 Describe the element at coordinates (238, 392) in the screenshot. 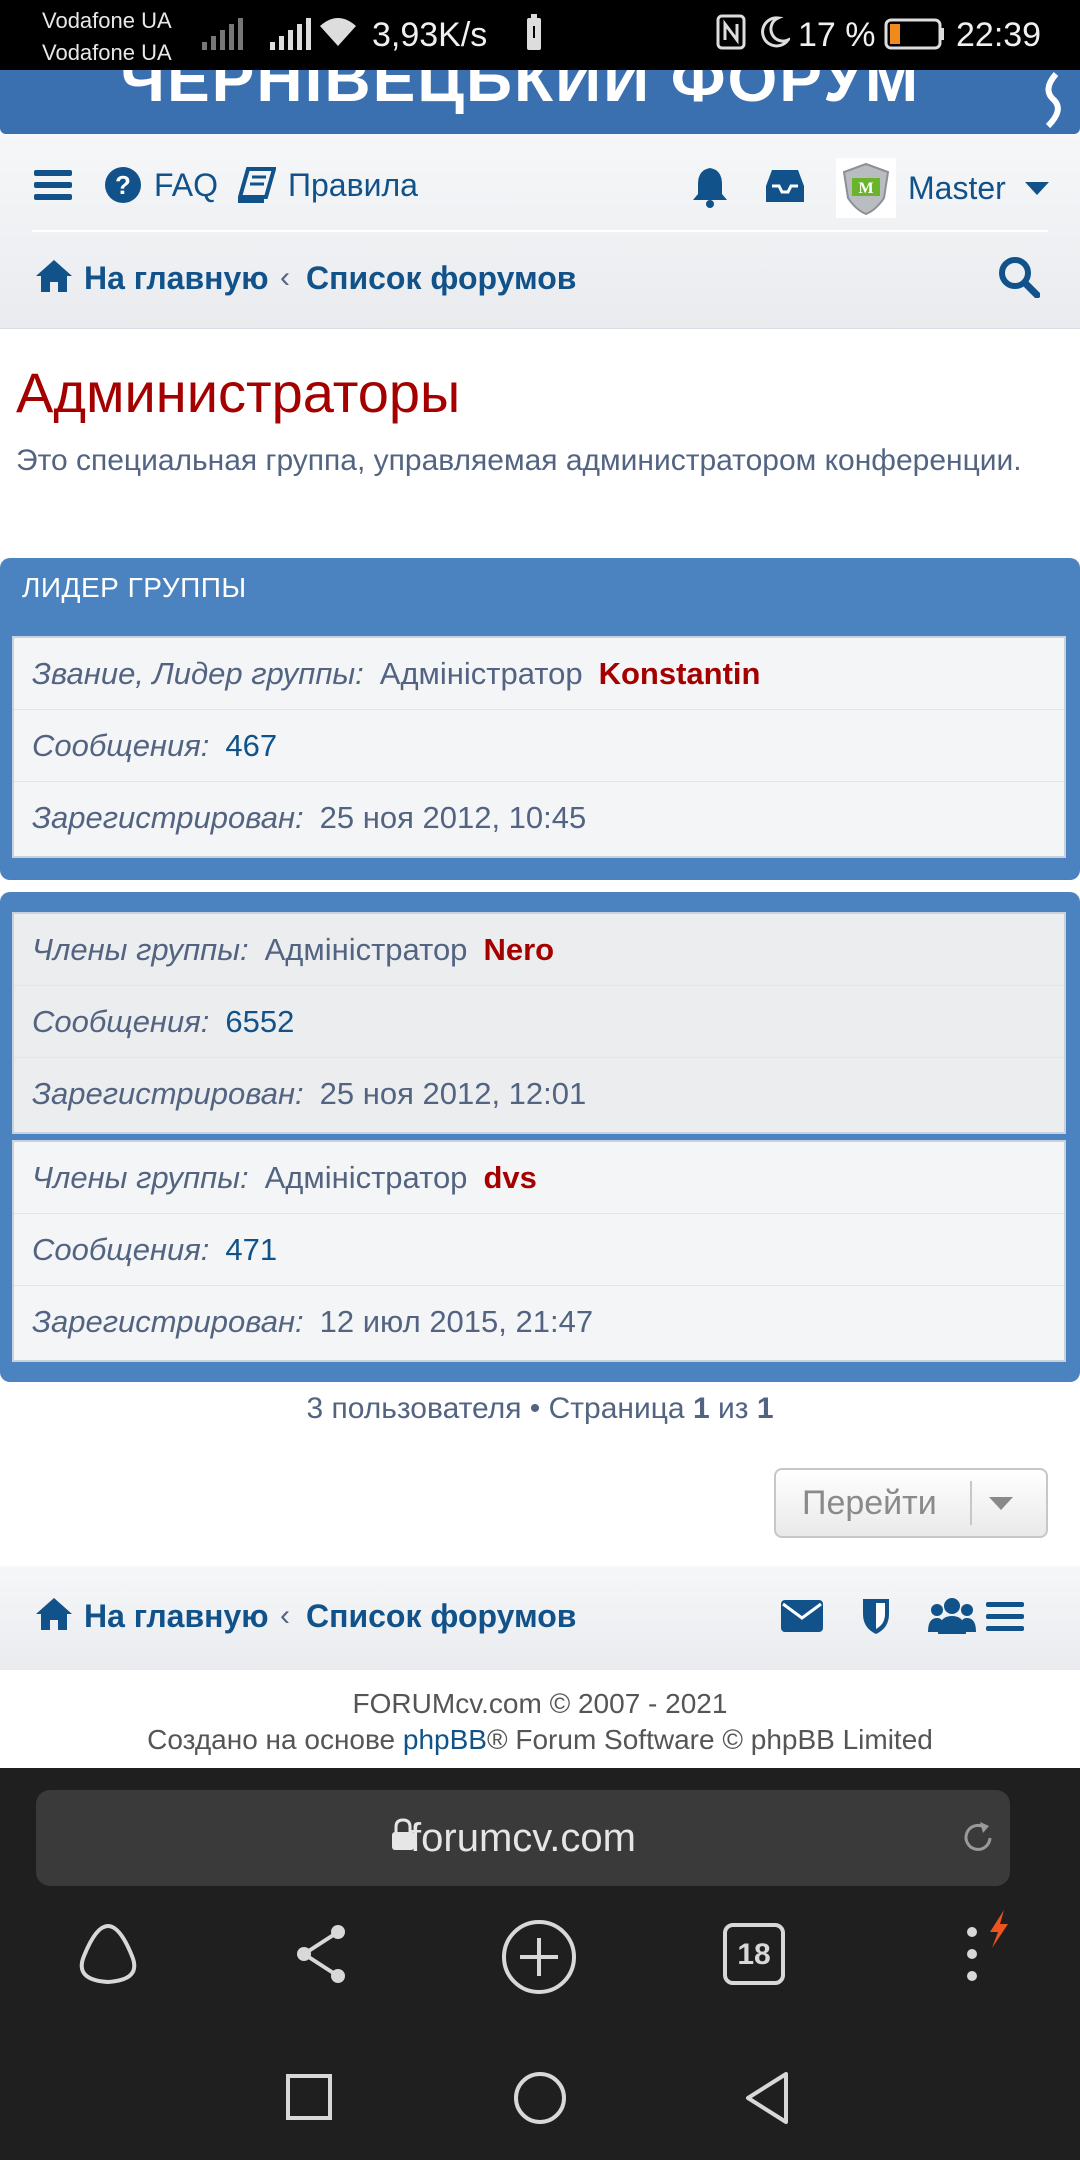

I see `page-title: Администраторы` at that location.